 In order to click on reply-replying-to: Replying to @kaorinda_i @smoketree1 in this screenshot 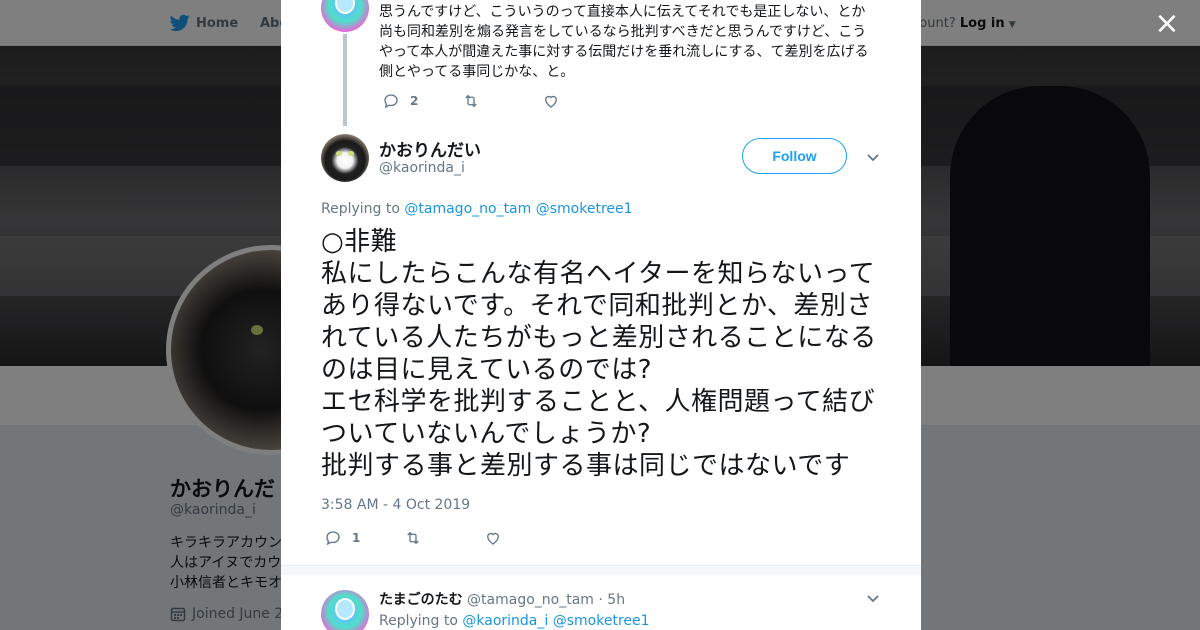, I will do `click(514, 621)`.